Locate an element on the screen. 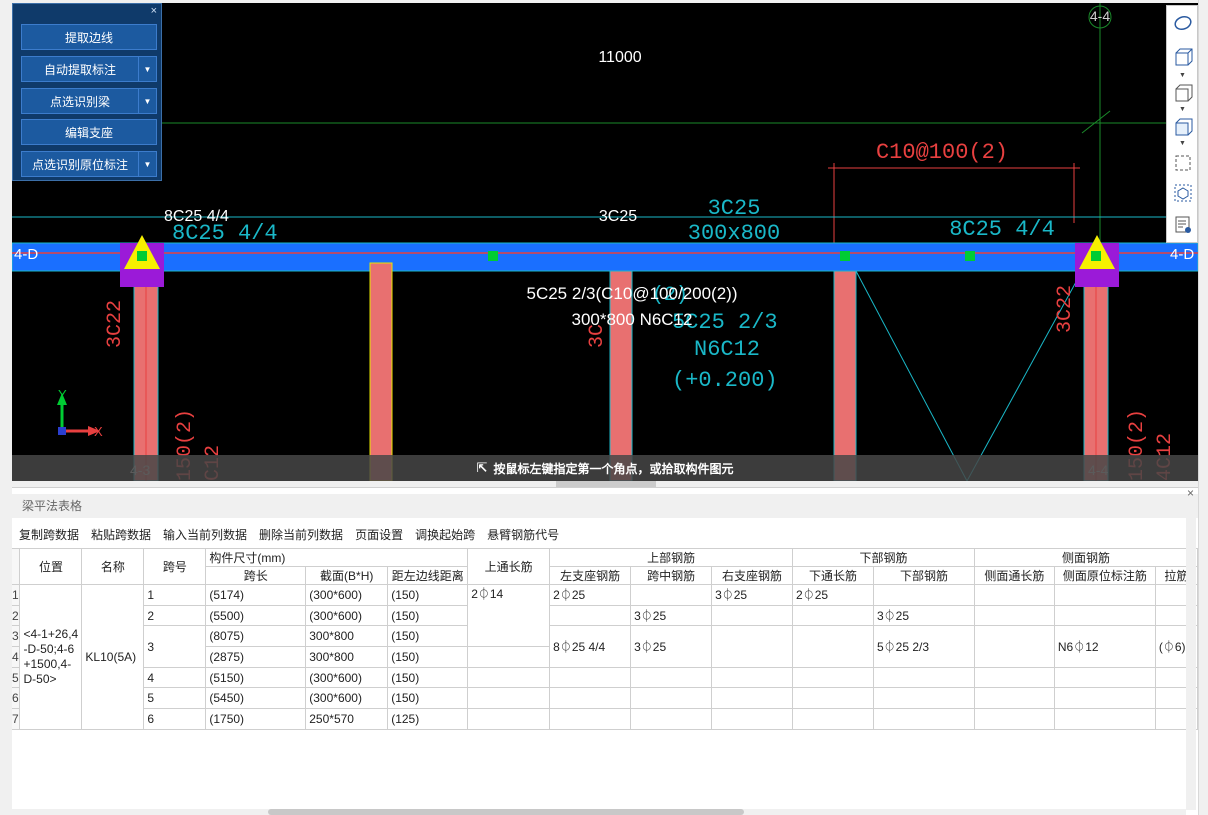 Image resolution: width=1208 pixels, height=815 pixels. cell-section: 250*570 is located at coordinates (347, 719).